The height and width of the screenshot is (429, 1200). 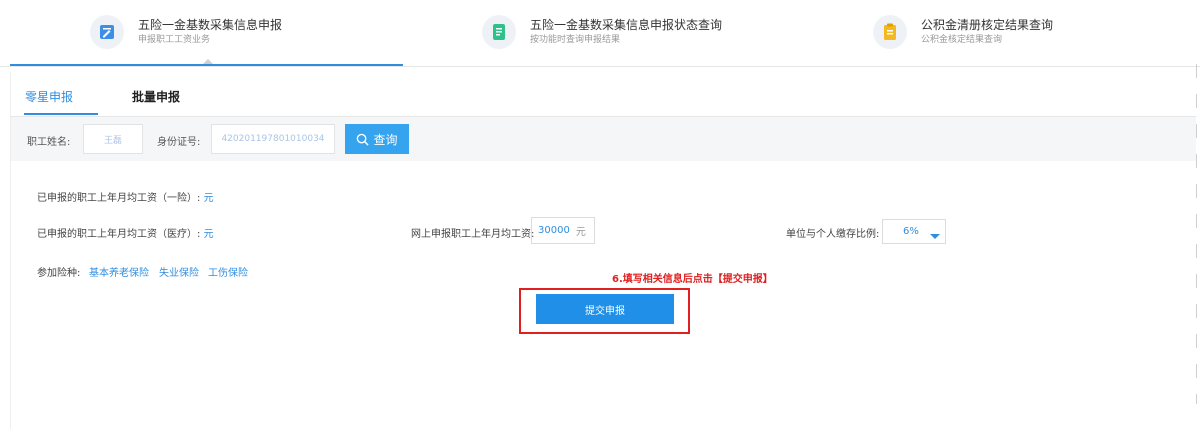 I want to click on tab-batch-declaration: 批量申报, so click(x=156, y=96).